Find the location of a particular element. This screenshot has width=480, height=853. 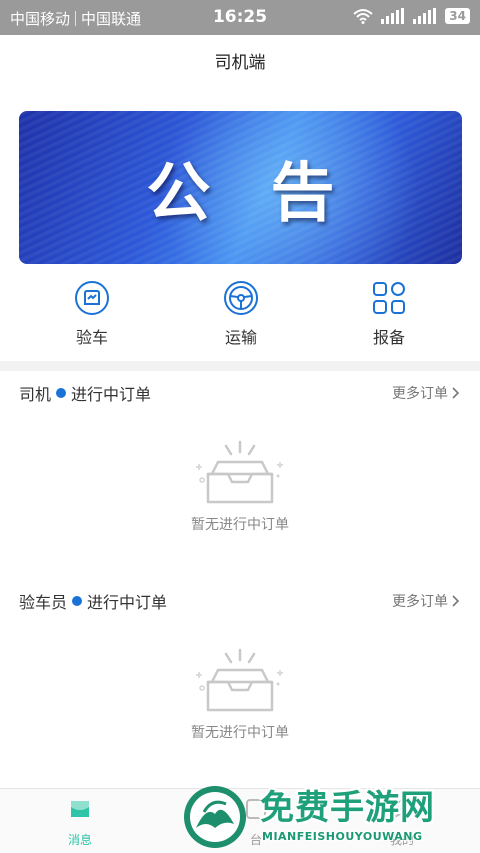

status-bar: 中国移动 中国联通 16:25 34 is located at coordinates (240, 17).